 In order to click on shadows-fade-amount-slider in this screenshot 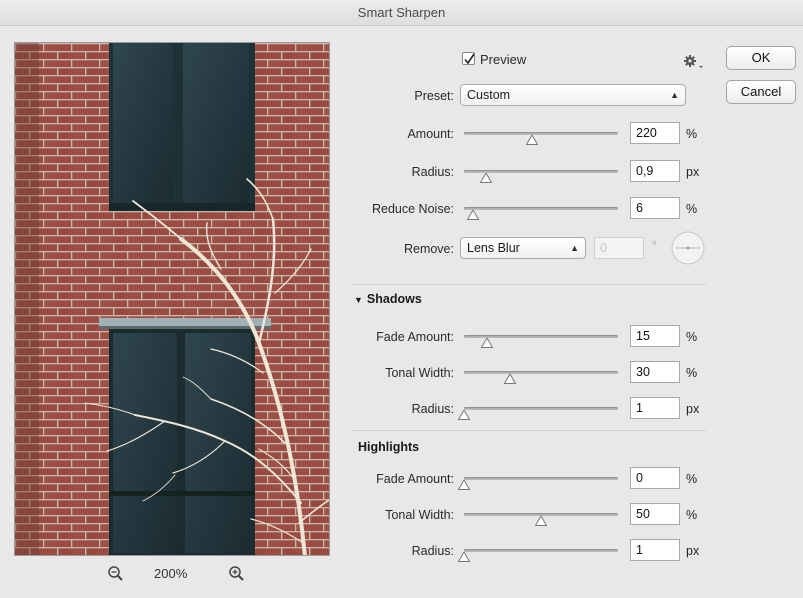, I will do `click(541, 339)`.